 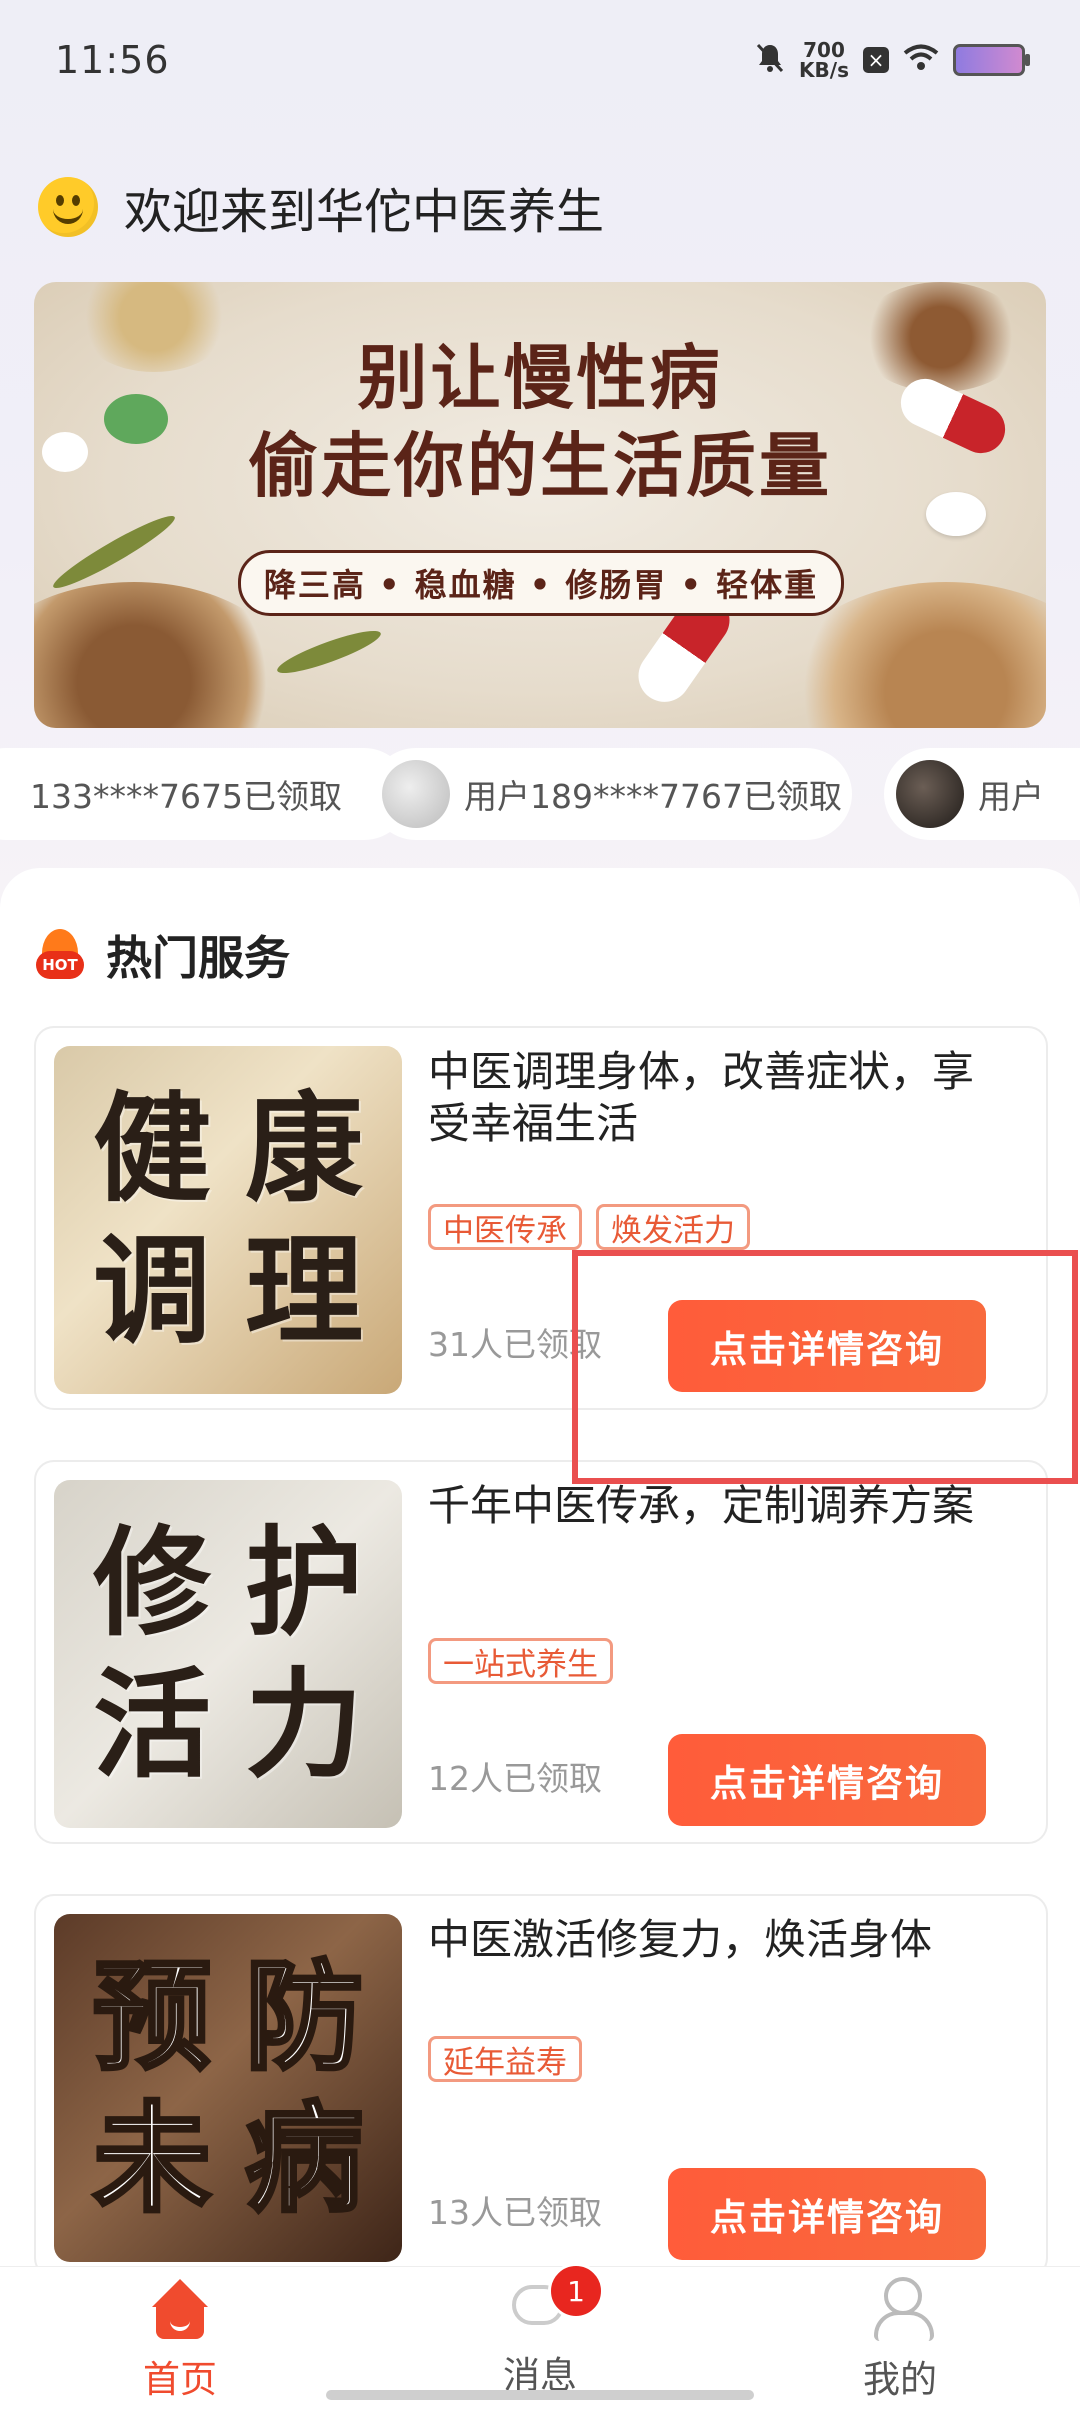 I want to click on nav-me: 我的, so click(x=900, y=2340).